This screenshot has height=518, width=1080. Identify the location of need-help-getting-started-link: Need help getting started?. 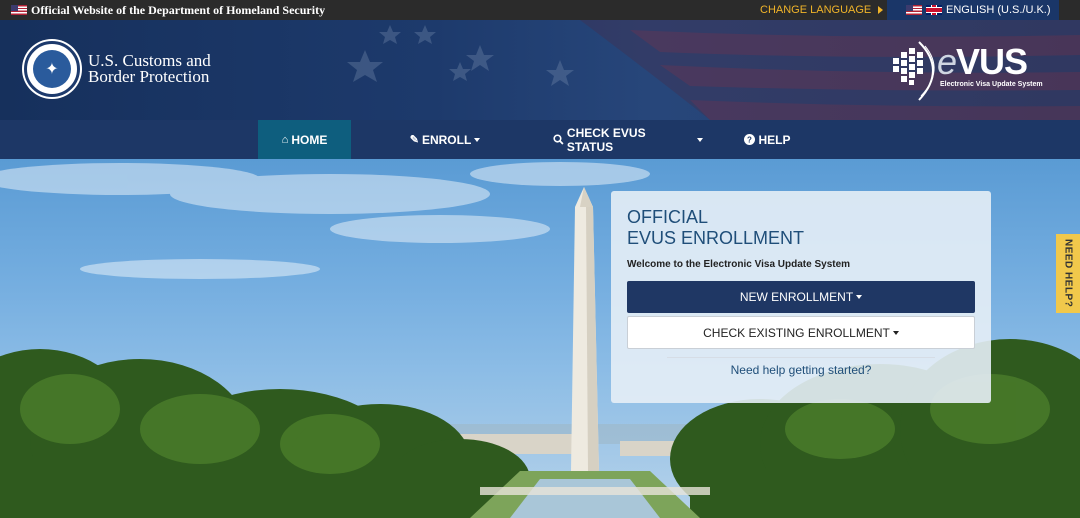
(801, 370).